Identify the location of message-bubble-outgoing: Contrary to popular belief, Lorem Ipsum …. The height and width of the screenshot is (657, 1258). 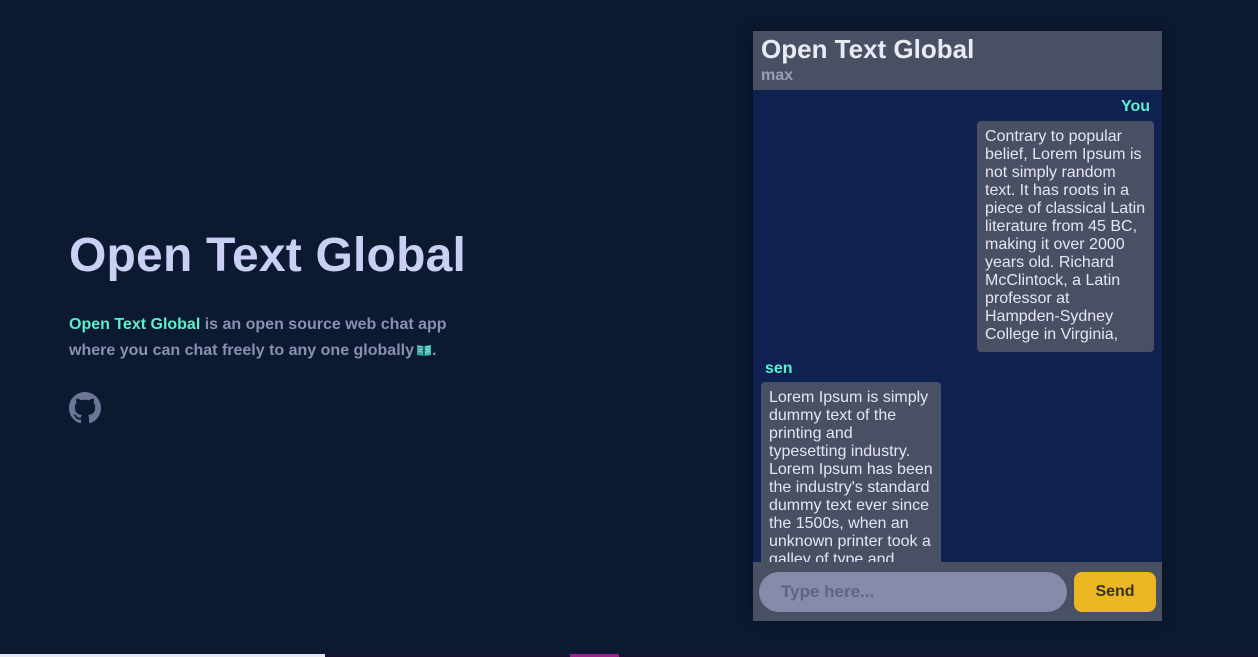
(1065, 236).